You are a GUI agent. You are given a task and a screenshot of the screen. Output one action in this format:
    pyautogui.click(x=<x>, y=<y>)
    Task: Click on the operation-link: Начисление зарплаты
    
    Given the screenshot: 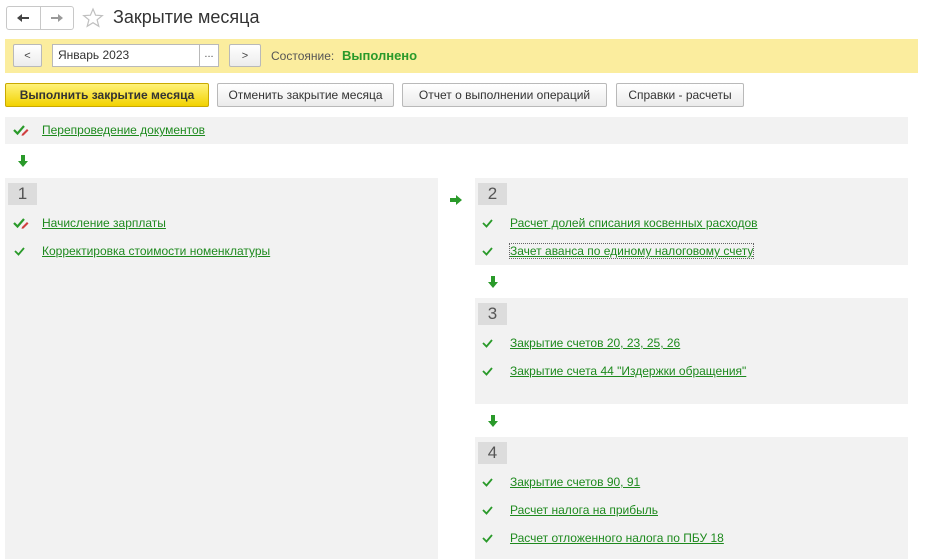 What is the action you would take?
    pyautogui.click(x=104, y=223)
    